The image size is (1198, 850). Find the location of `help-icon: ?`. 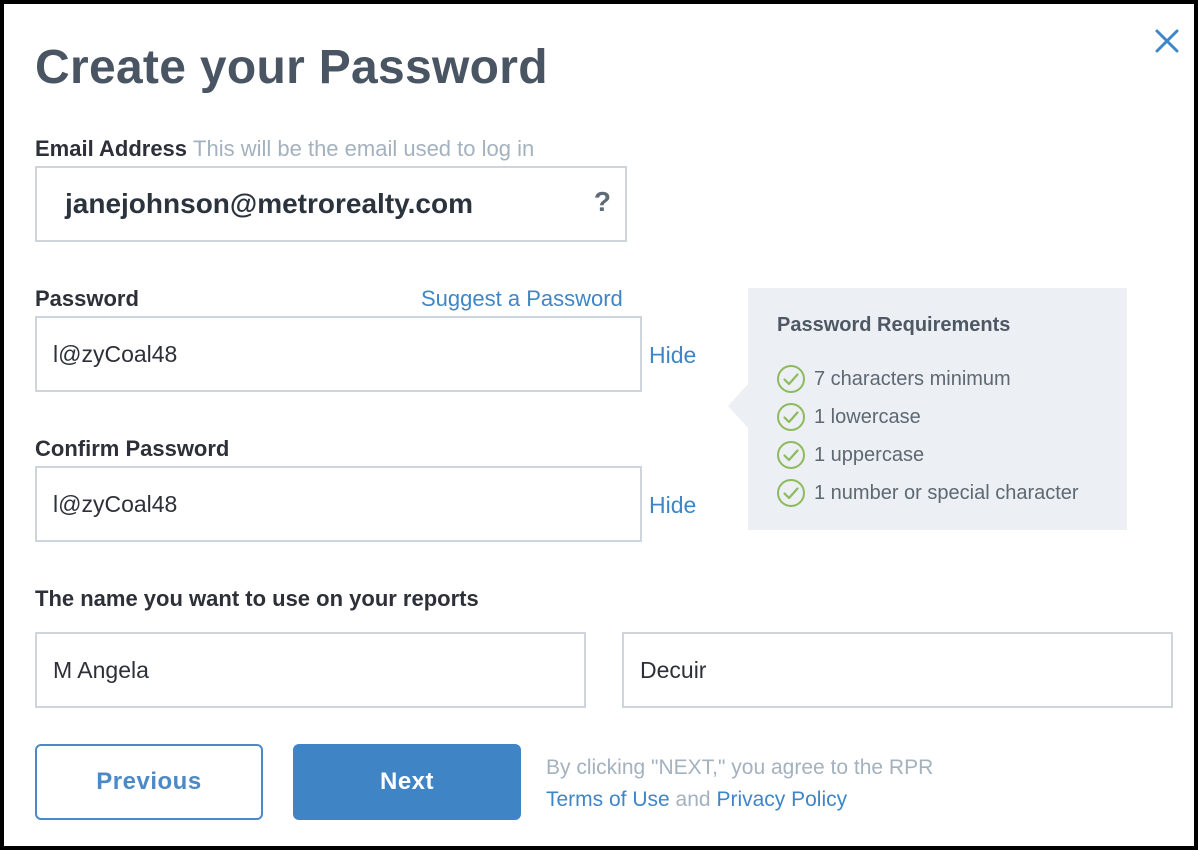

help-icon: ? is located at coordinates (602, 202).